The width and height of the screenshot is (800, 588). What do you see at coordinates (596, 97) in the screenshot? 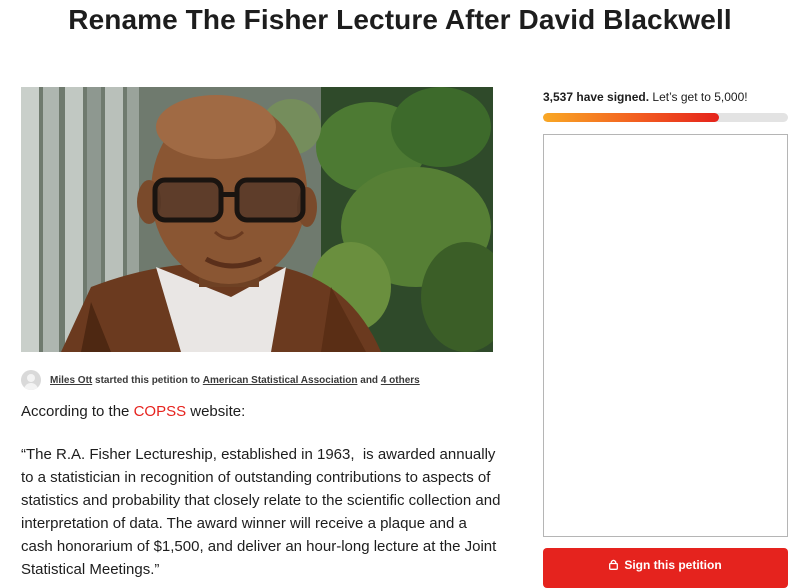
I see `signed-count-text: 3,537 have signed.` at bounding box center [596, 97].